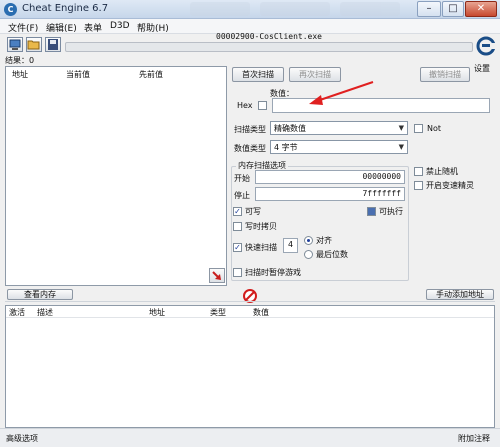 This screenshot has height=447, width=500. I want to click on close-button: ✕, so click(481, 9).